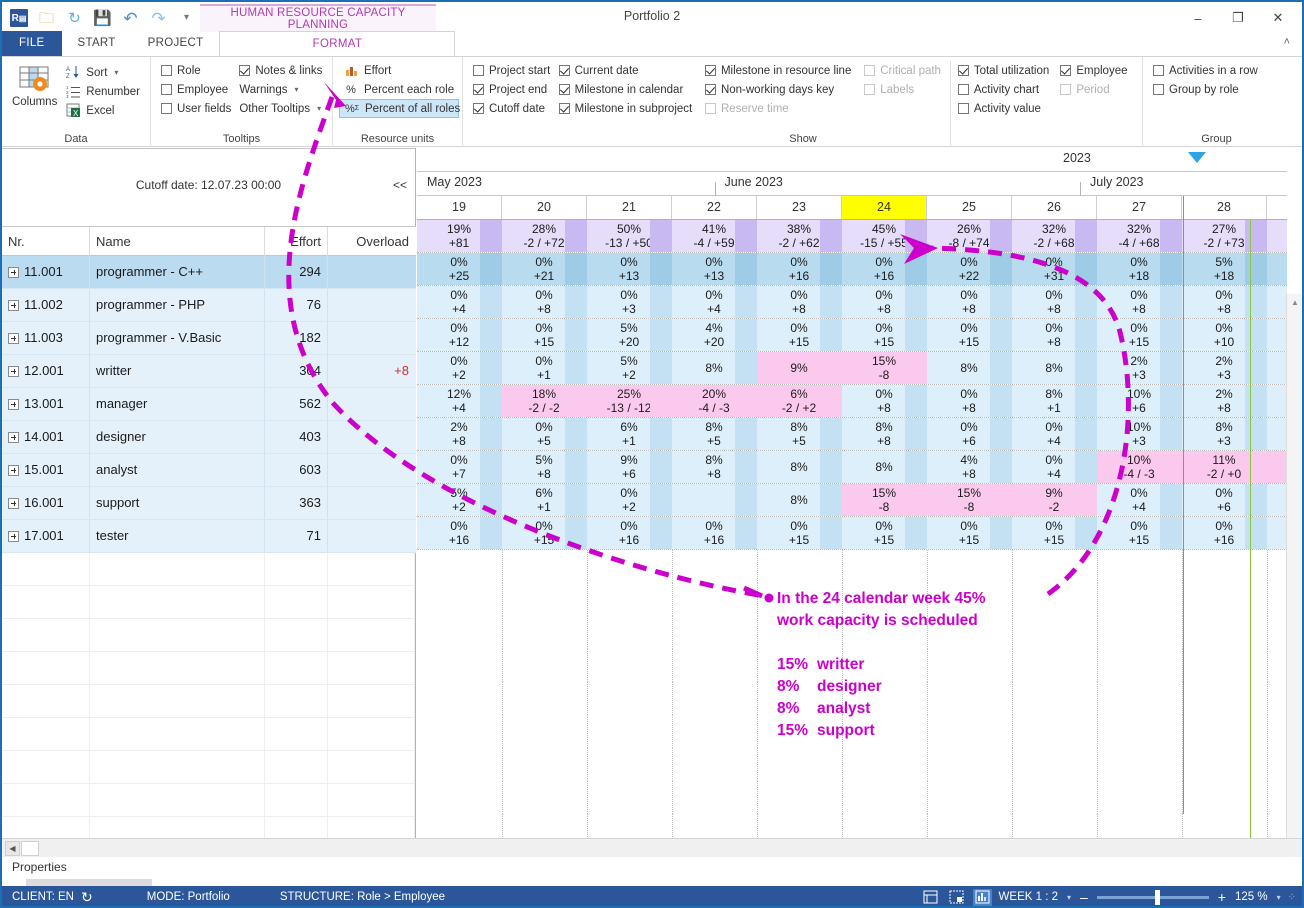 The width and height of the screenshot is (1304, 908). What do you see at coordinates (1054, 207) in the screenshot?
I see `timeline-week-26: 26` at bounding box center [1054, 207].